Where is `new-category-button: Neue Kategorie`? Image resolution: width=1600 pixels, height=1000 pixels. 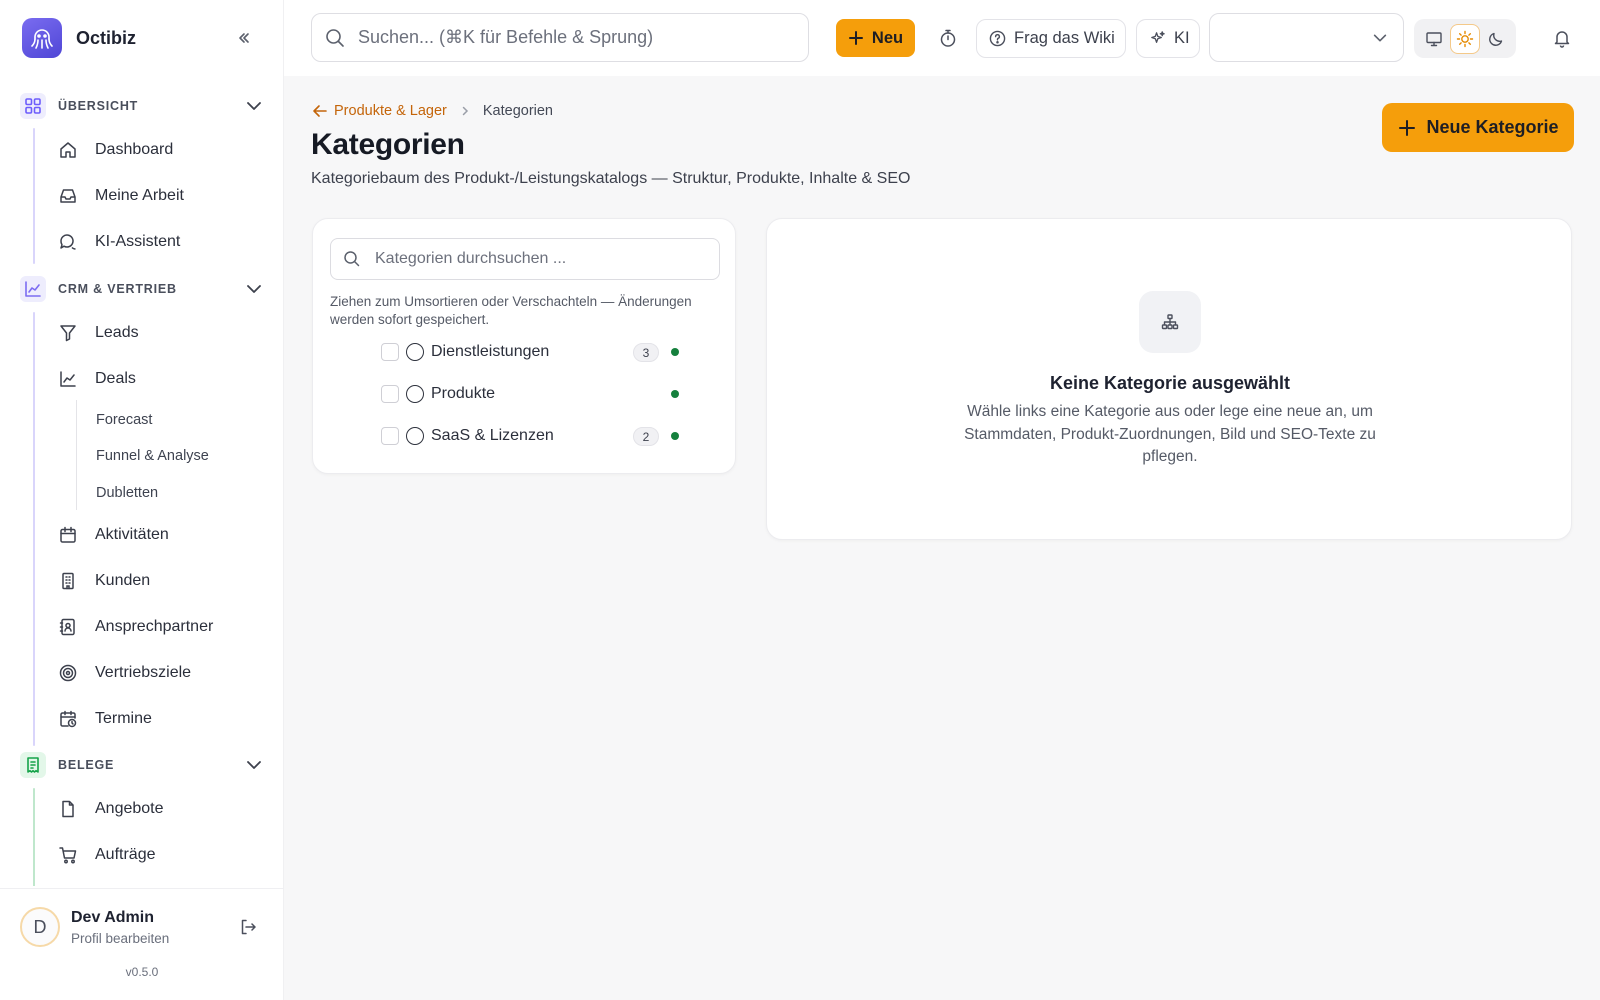
new-category-button: Neue Kategorie is located at coordinates (1478, 127).